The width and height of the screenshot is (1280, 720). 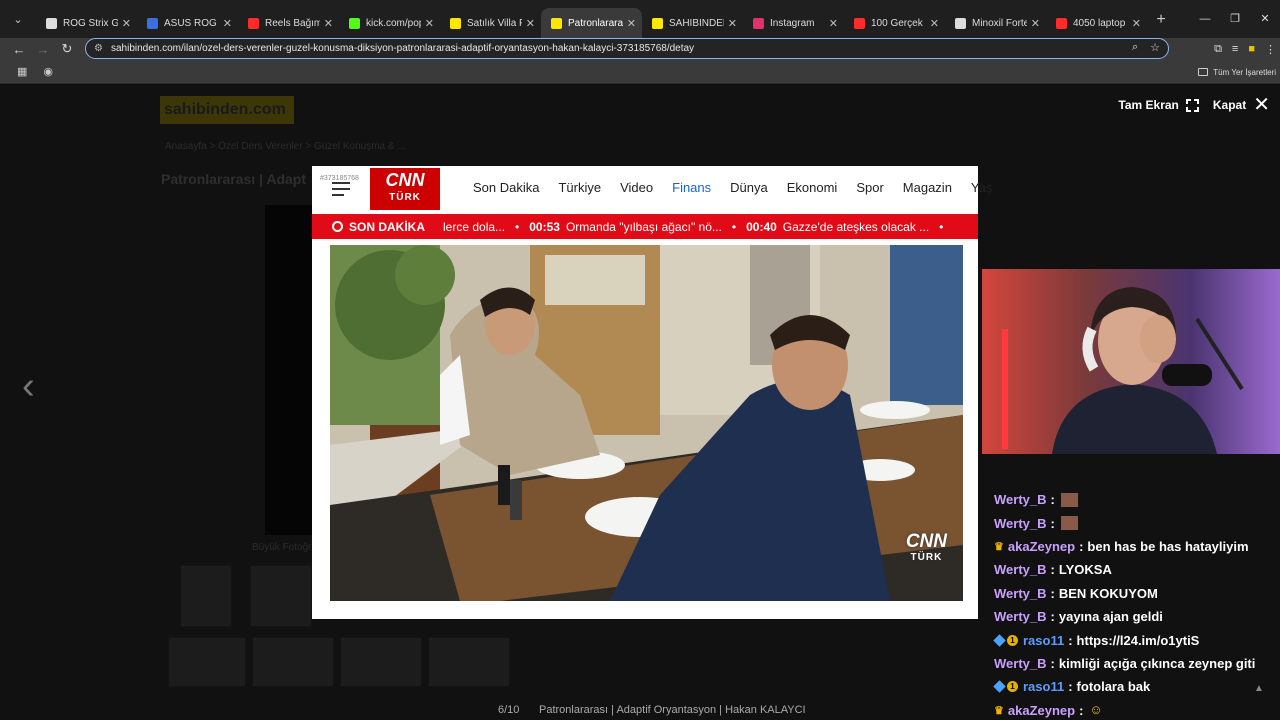 I want to click on emoji-icon: ☺, so click(x=1096, y=710).